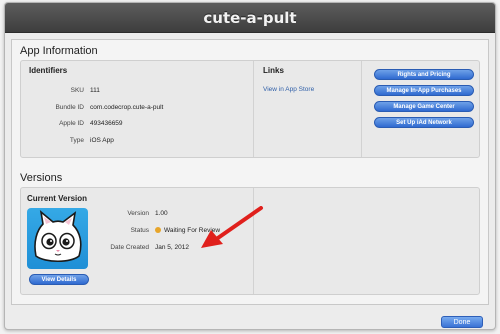 The width and height of the screenshot is (500, 334). I want to click on app-icon, so click(57, 238).